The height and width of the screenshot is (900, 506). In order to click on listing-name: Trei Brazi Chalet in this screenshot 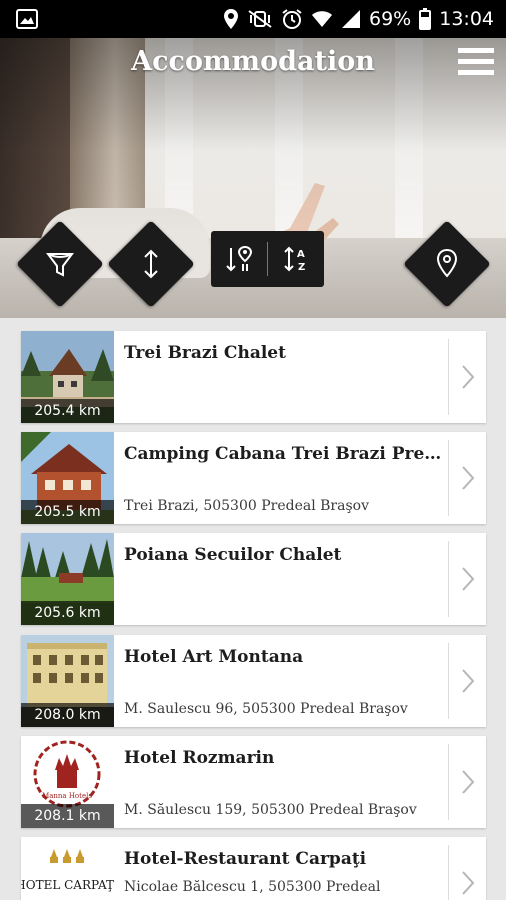, I will do `click(205, 353)`.